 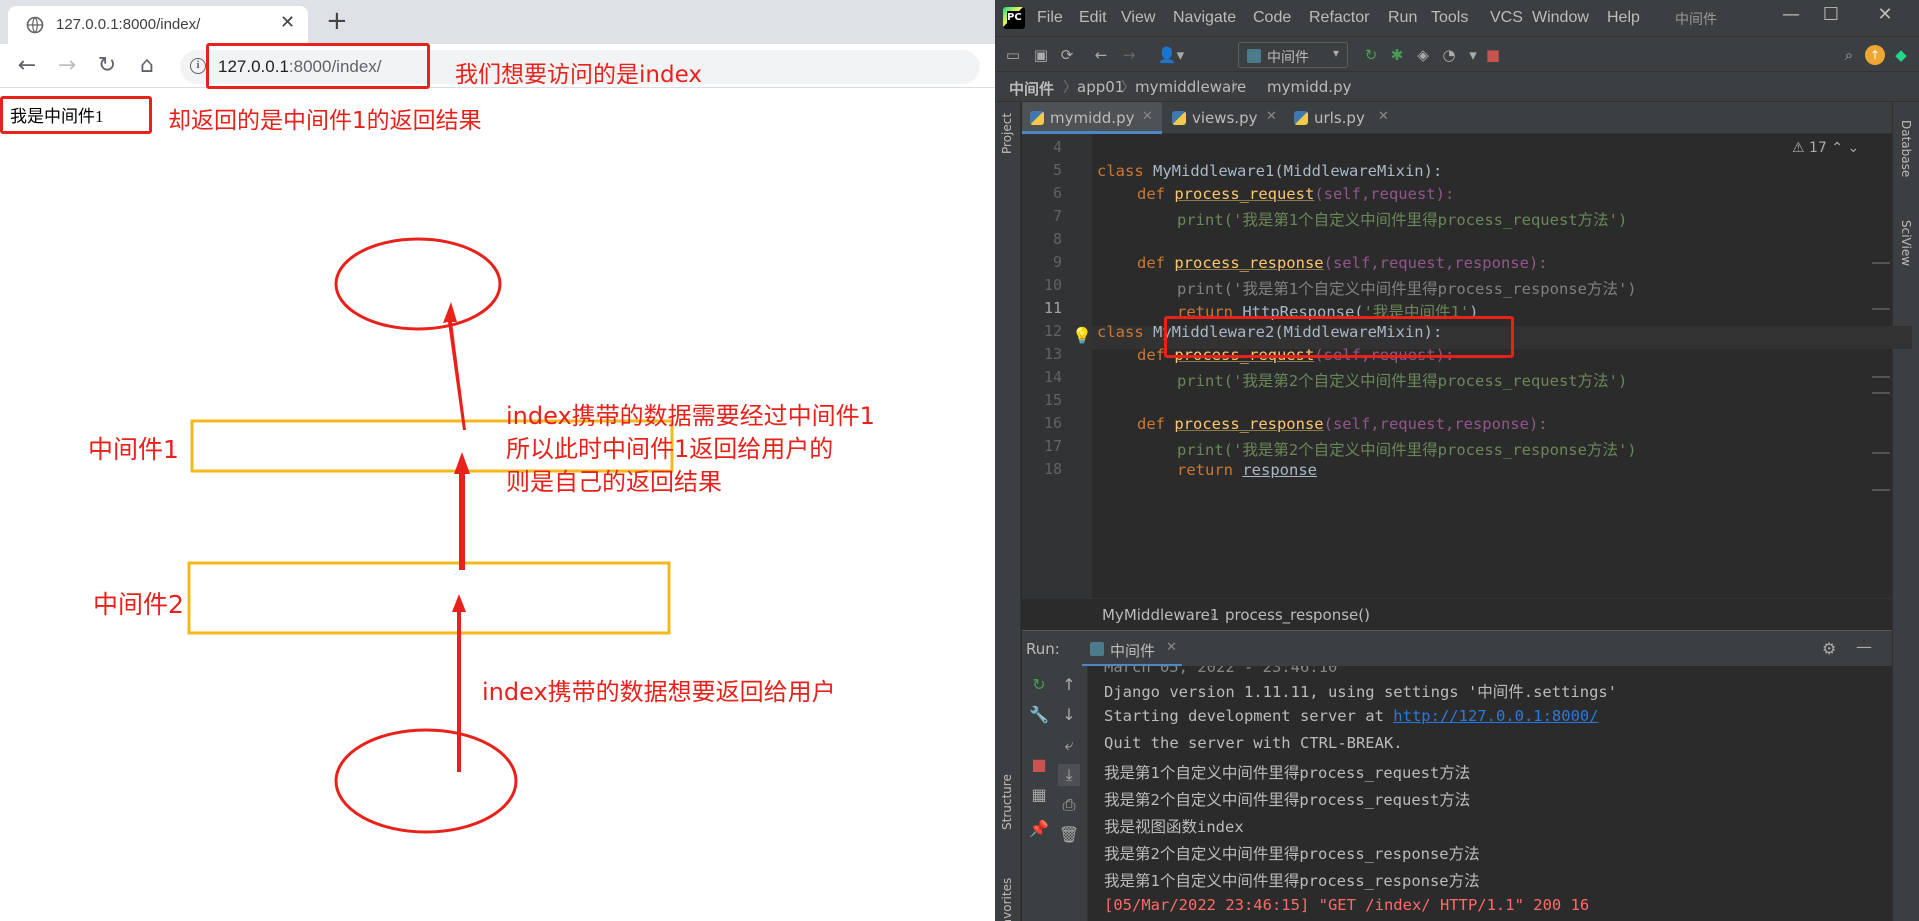 I want to click on scroll-down-icon: ↓, so click(x=1069, y=715).